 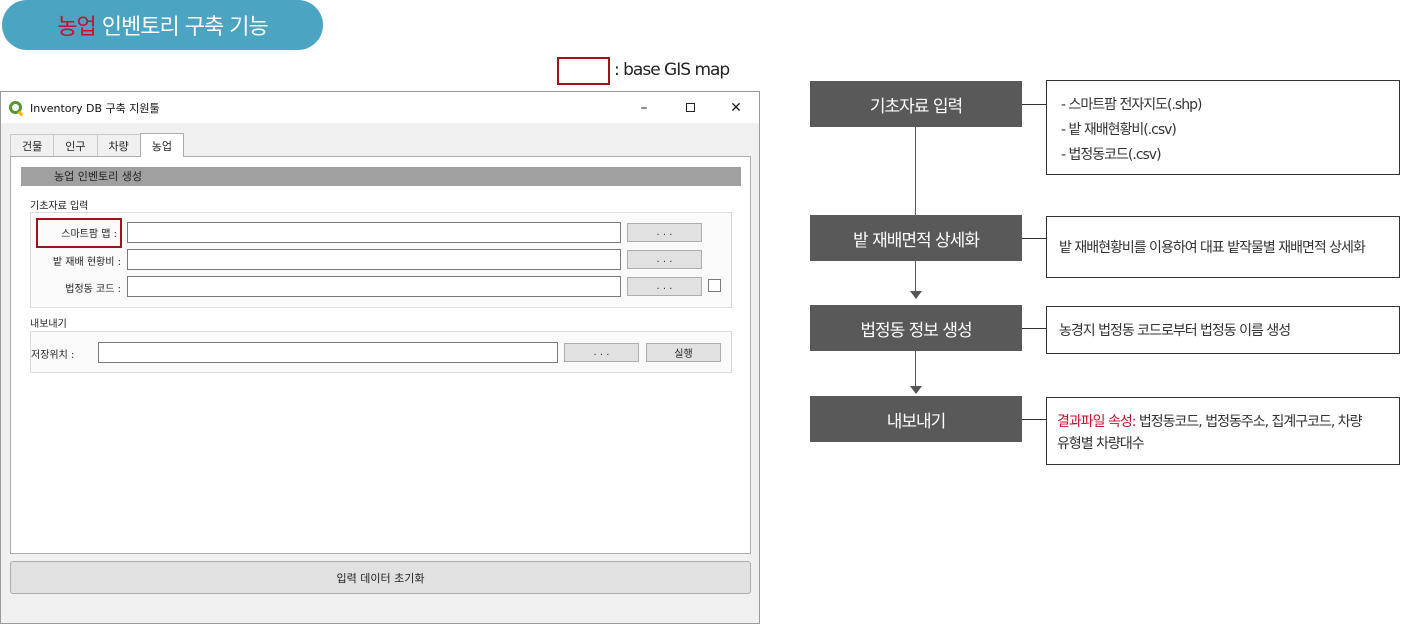 I want to click on page-heading-pill: 농업 인벤토리 구축 기능, so click(x=162, y=25).